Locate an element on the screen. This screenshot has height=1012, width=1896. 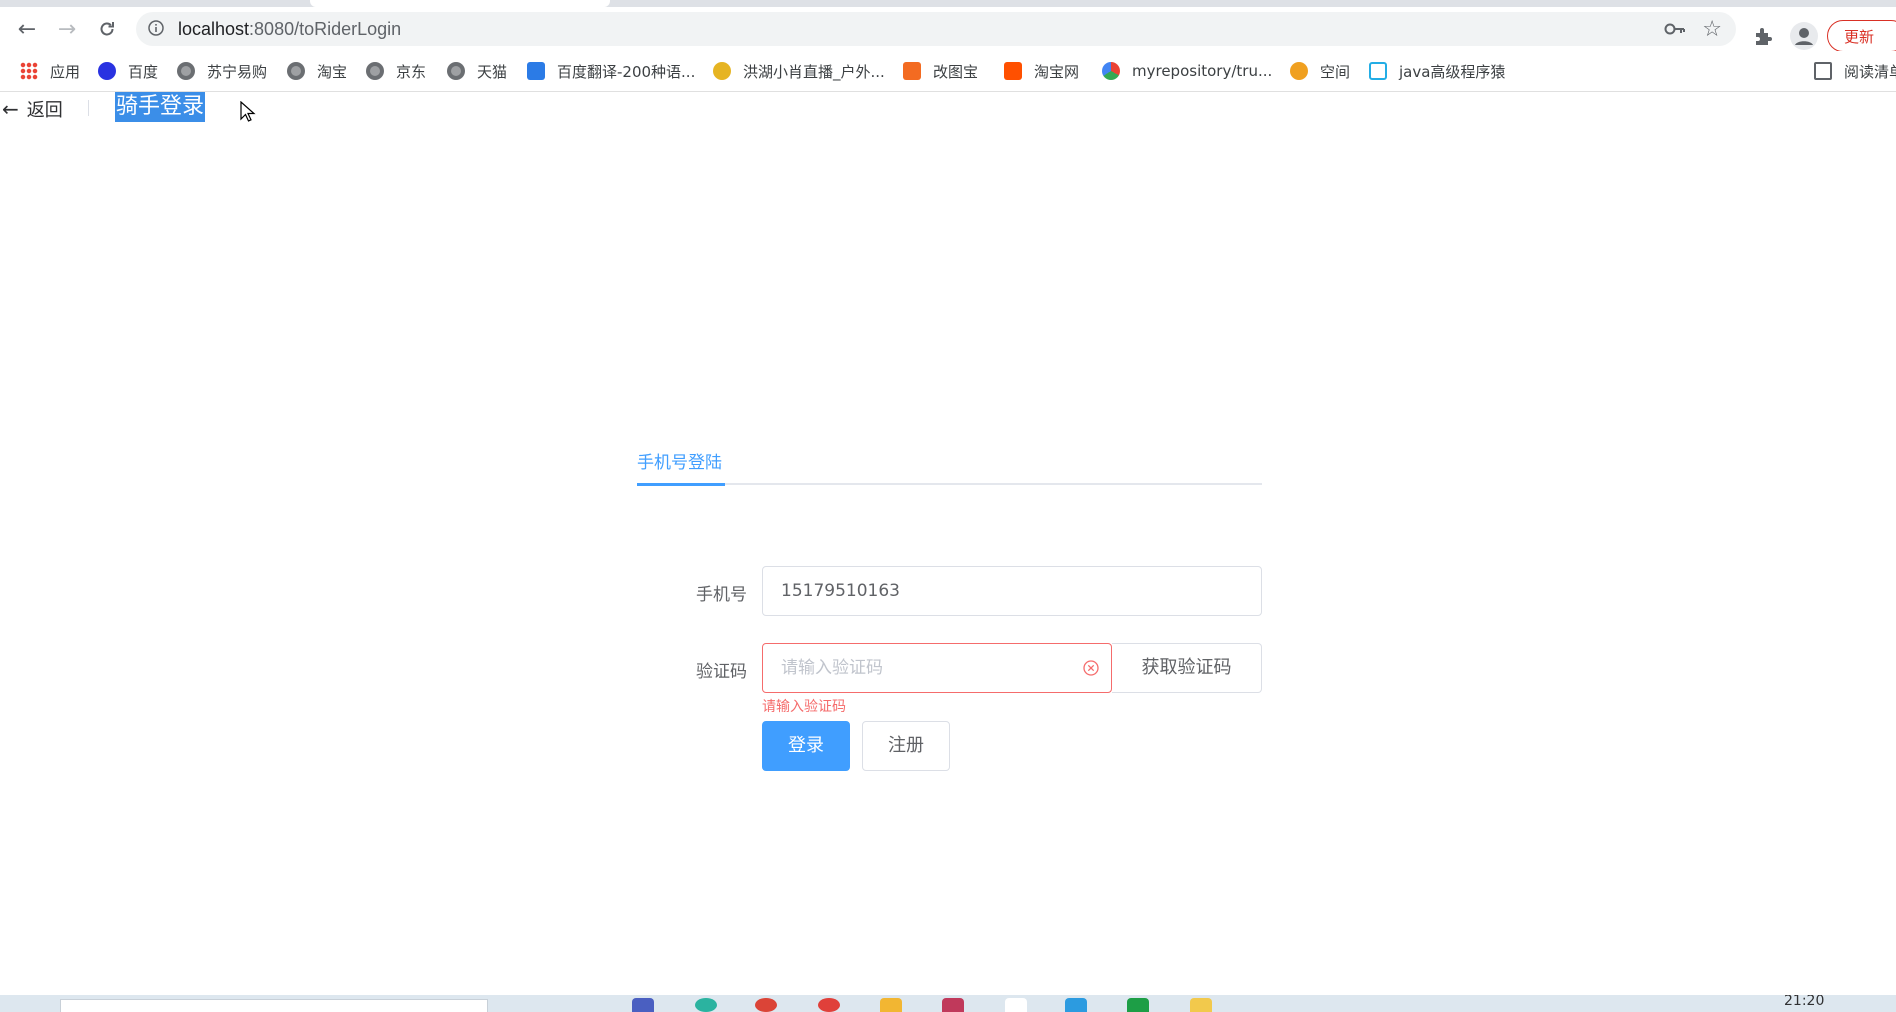
bookmark-label: 苏宁易购 is located at coordinates (237, 71).